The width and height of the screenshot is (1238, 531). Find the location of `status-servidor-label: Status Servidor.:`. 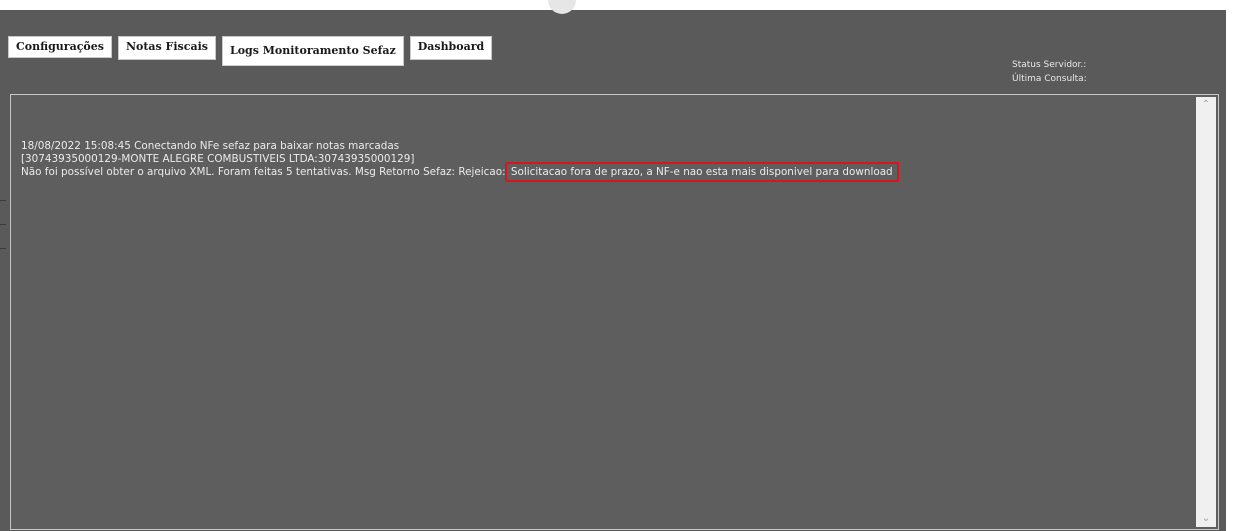

status-servidor-label: Status Servidor.: is located at coordinates (1049, 65).